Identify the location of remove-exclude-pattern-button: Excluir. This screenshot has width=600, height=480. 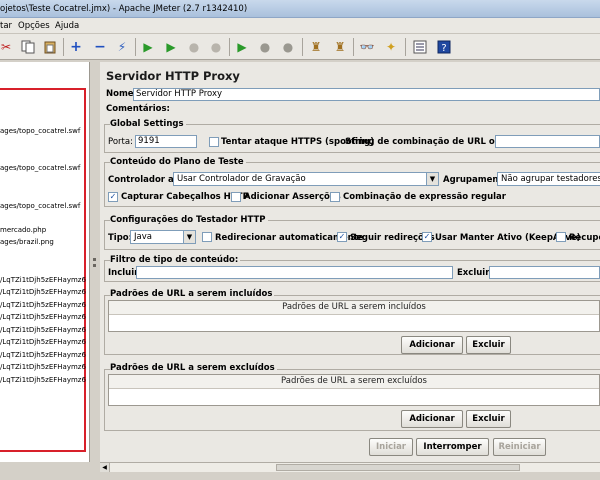
(488, 419).